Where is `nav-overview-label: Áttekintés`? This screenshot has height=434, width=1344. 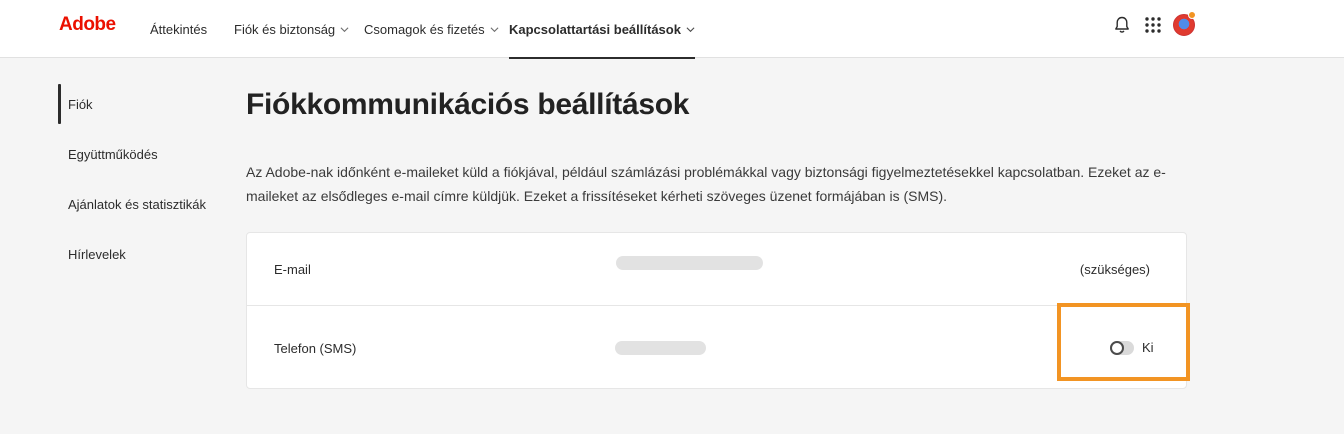
nav-overview-label: Áttekintés is located at coordinates (179, 29).